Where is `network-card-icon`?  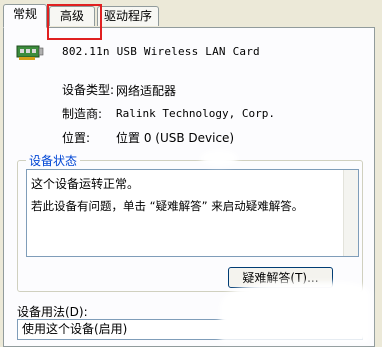 network-card-icon is located at coordinates (30, 52).